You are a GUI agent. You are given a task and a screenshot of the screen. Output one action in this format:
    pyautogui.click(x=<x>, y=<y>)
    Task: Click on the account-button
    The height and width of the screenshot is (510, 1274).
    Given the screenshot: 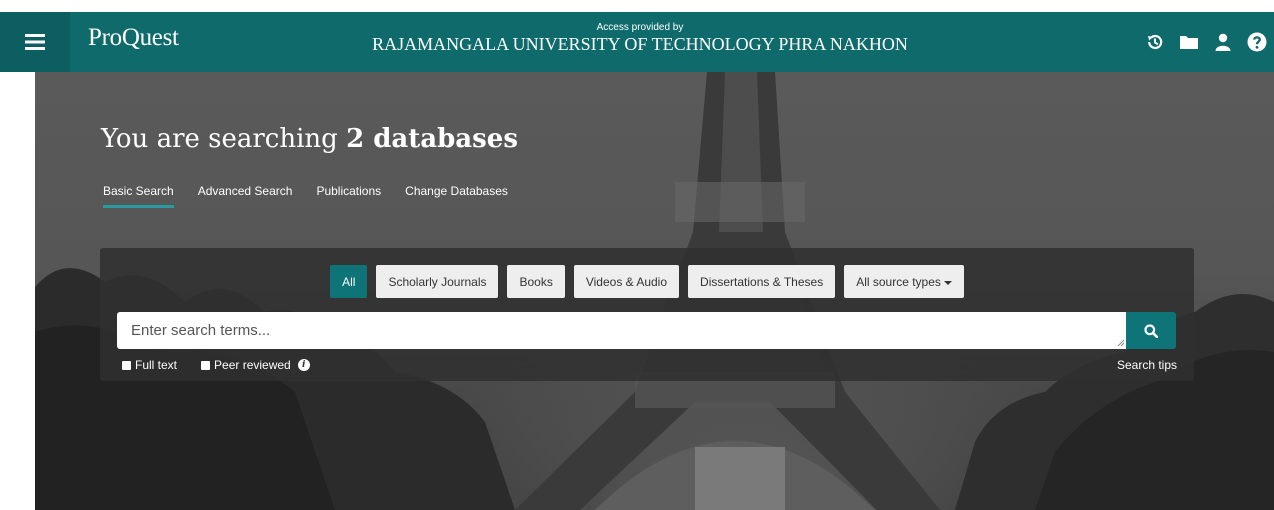 What is the action you would take?
    pyautogui.click(x=1223, y=42)
    